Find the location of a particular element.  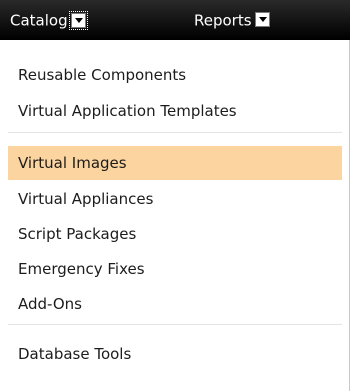

menu-item-script-packages: Script Packages is located at coordinates (175, 234).